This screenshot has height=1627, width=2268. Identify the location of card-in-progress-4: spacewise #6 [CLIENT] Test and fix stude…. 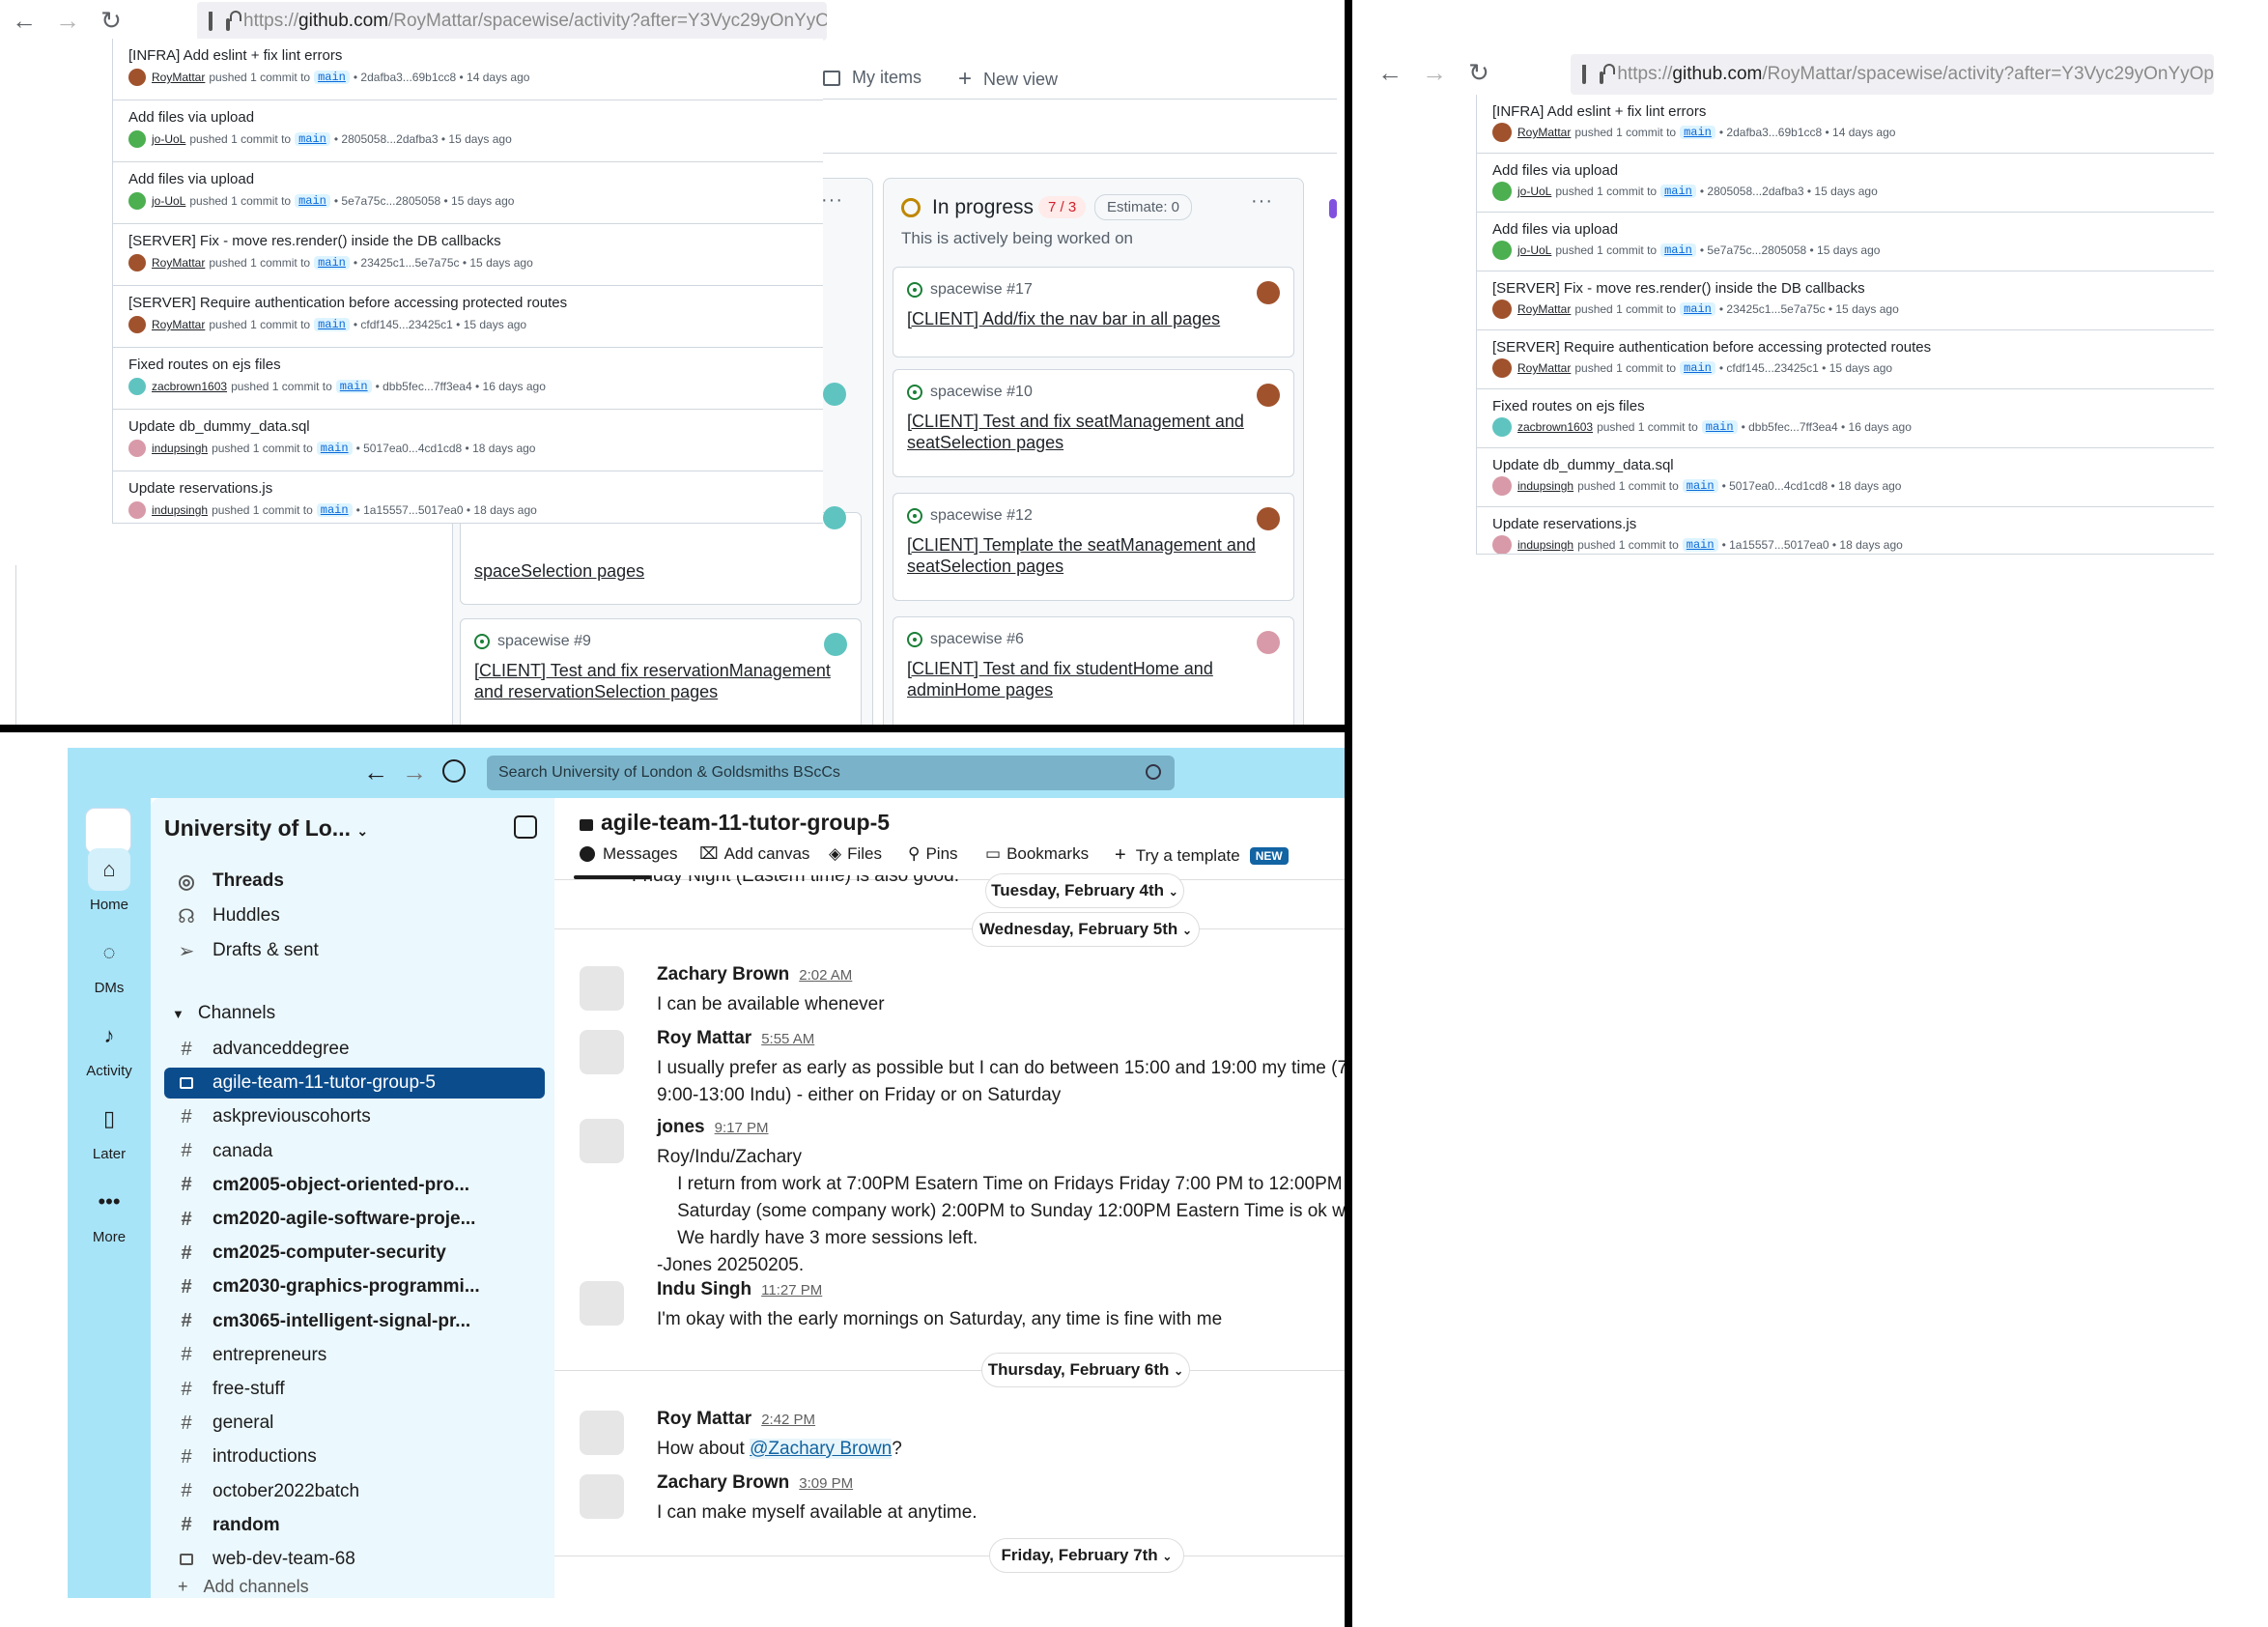
(1093, 670).